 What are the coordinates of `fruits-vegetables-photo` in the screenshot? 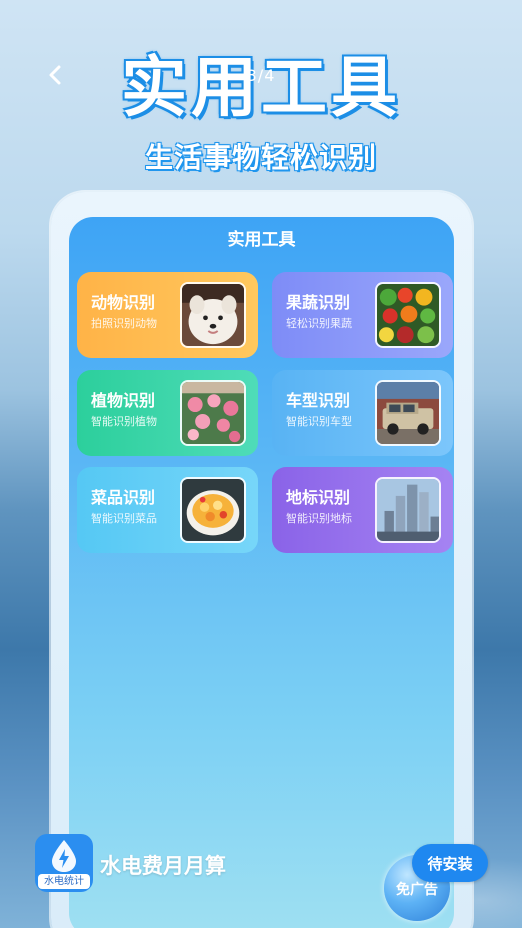 It's located at (408, 315).